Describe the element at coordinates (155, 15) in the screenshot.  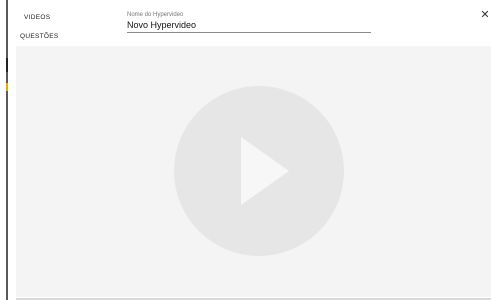
I see `hypervideo-name-label: Nome do Hypervideo` at that location.